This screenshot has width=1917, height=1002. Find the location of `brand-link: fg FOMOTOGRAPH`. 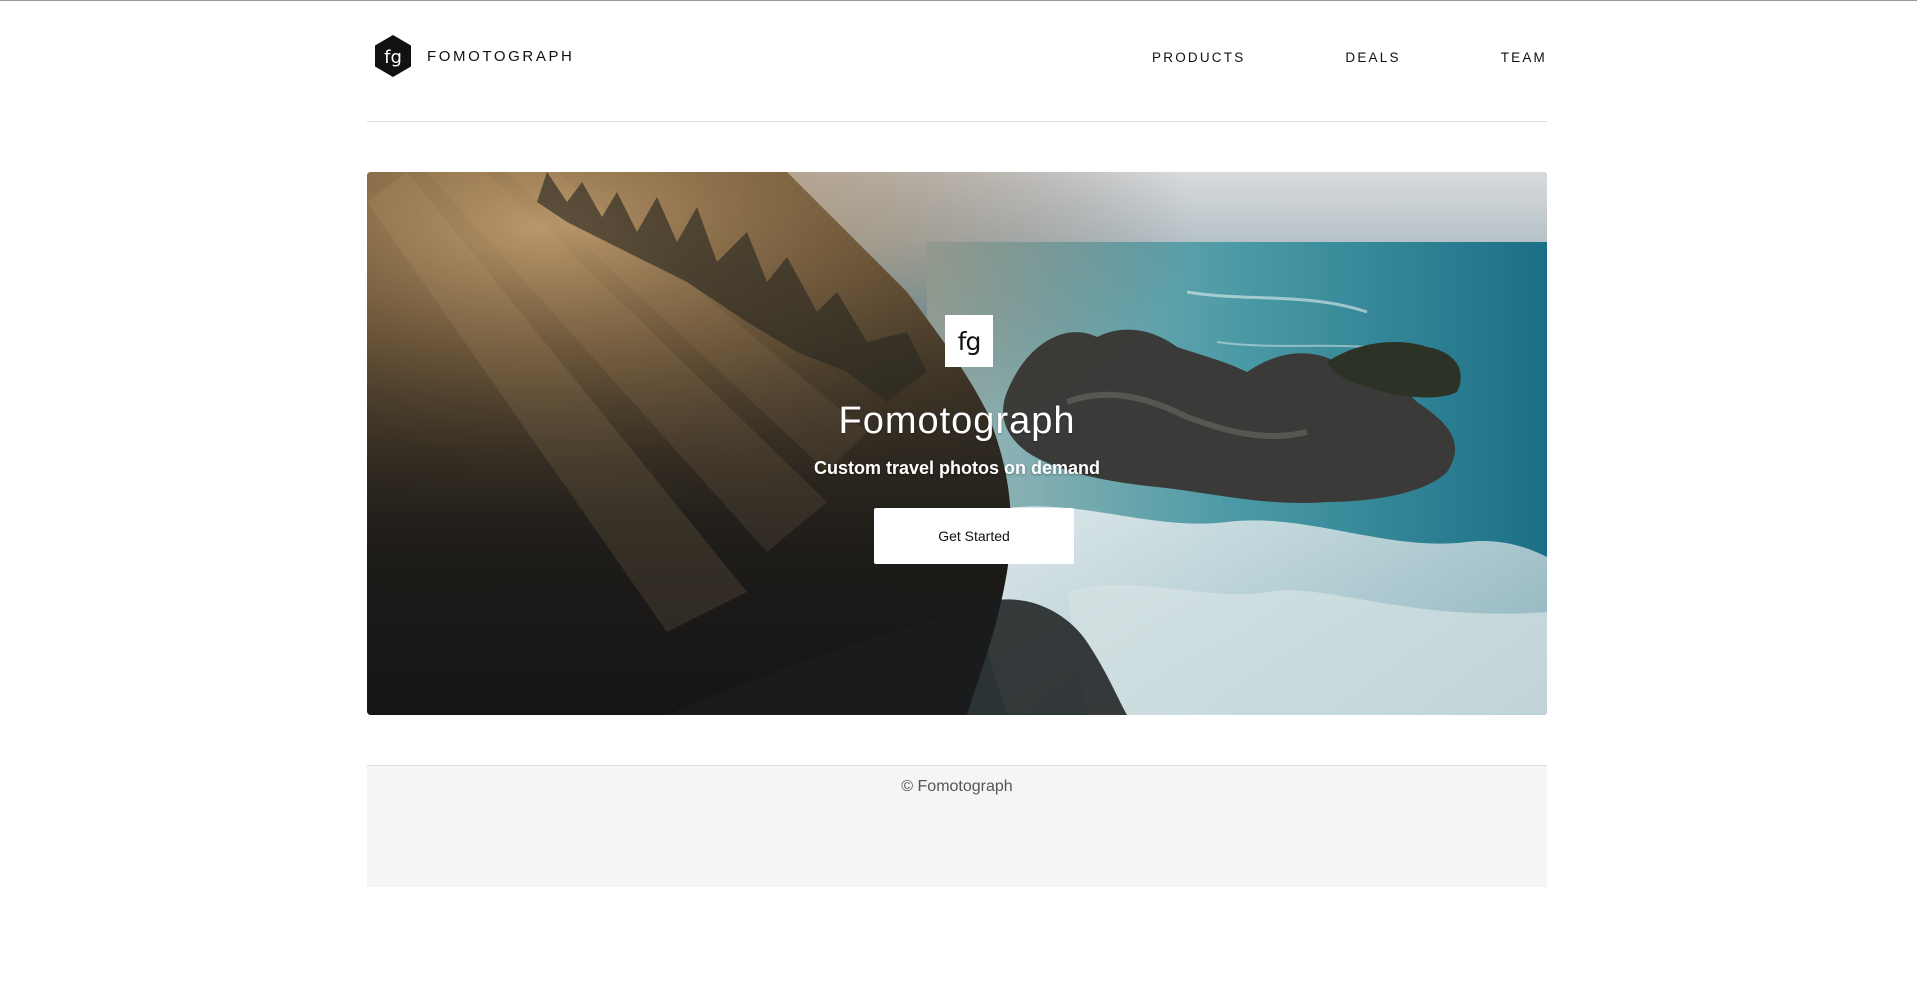

brand-link: fg FOMOTOGRAPH is located at coordinates (474, 56).